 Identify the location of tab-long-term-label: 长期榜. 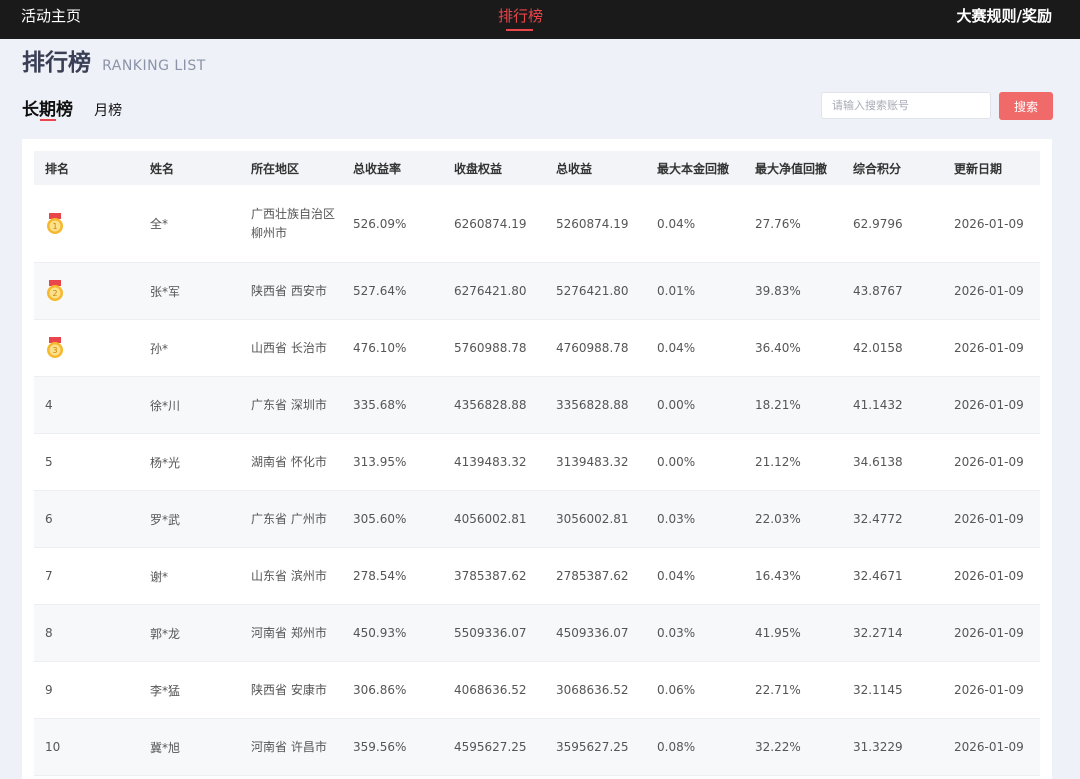
(47, 110).